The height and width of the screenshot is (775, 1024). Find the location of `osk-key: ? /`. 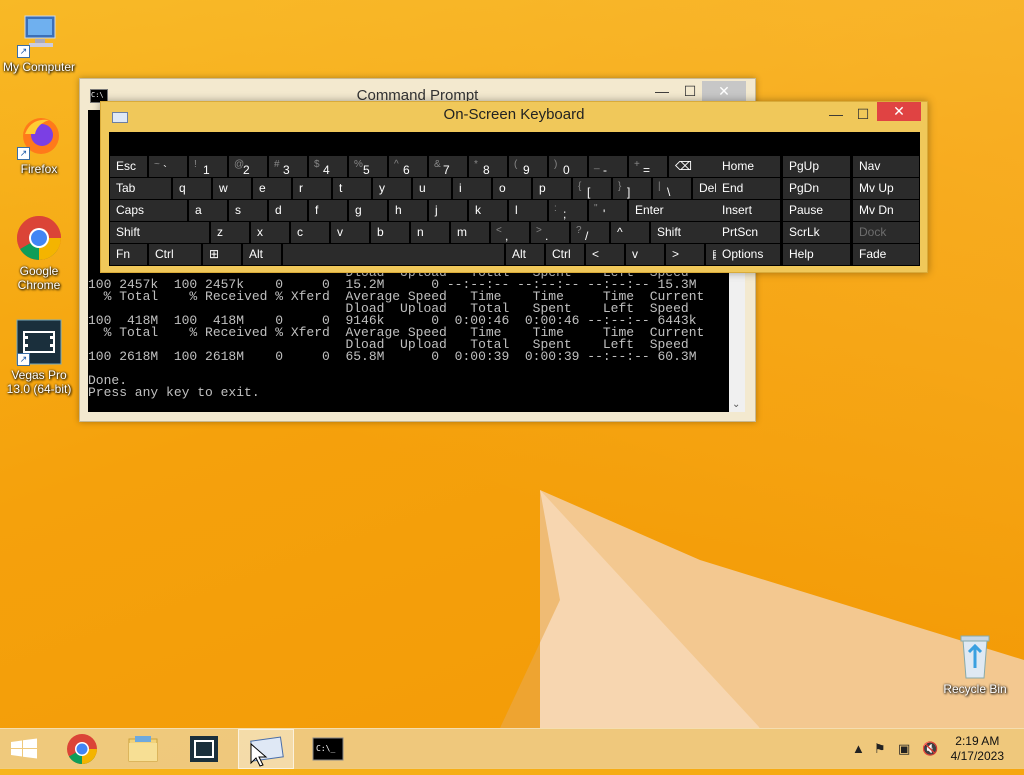

osk-key: ? / is located at coordinates (590, 232).